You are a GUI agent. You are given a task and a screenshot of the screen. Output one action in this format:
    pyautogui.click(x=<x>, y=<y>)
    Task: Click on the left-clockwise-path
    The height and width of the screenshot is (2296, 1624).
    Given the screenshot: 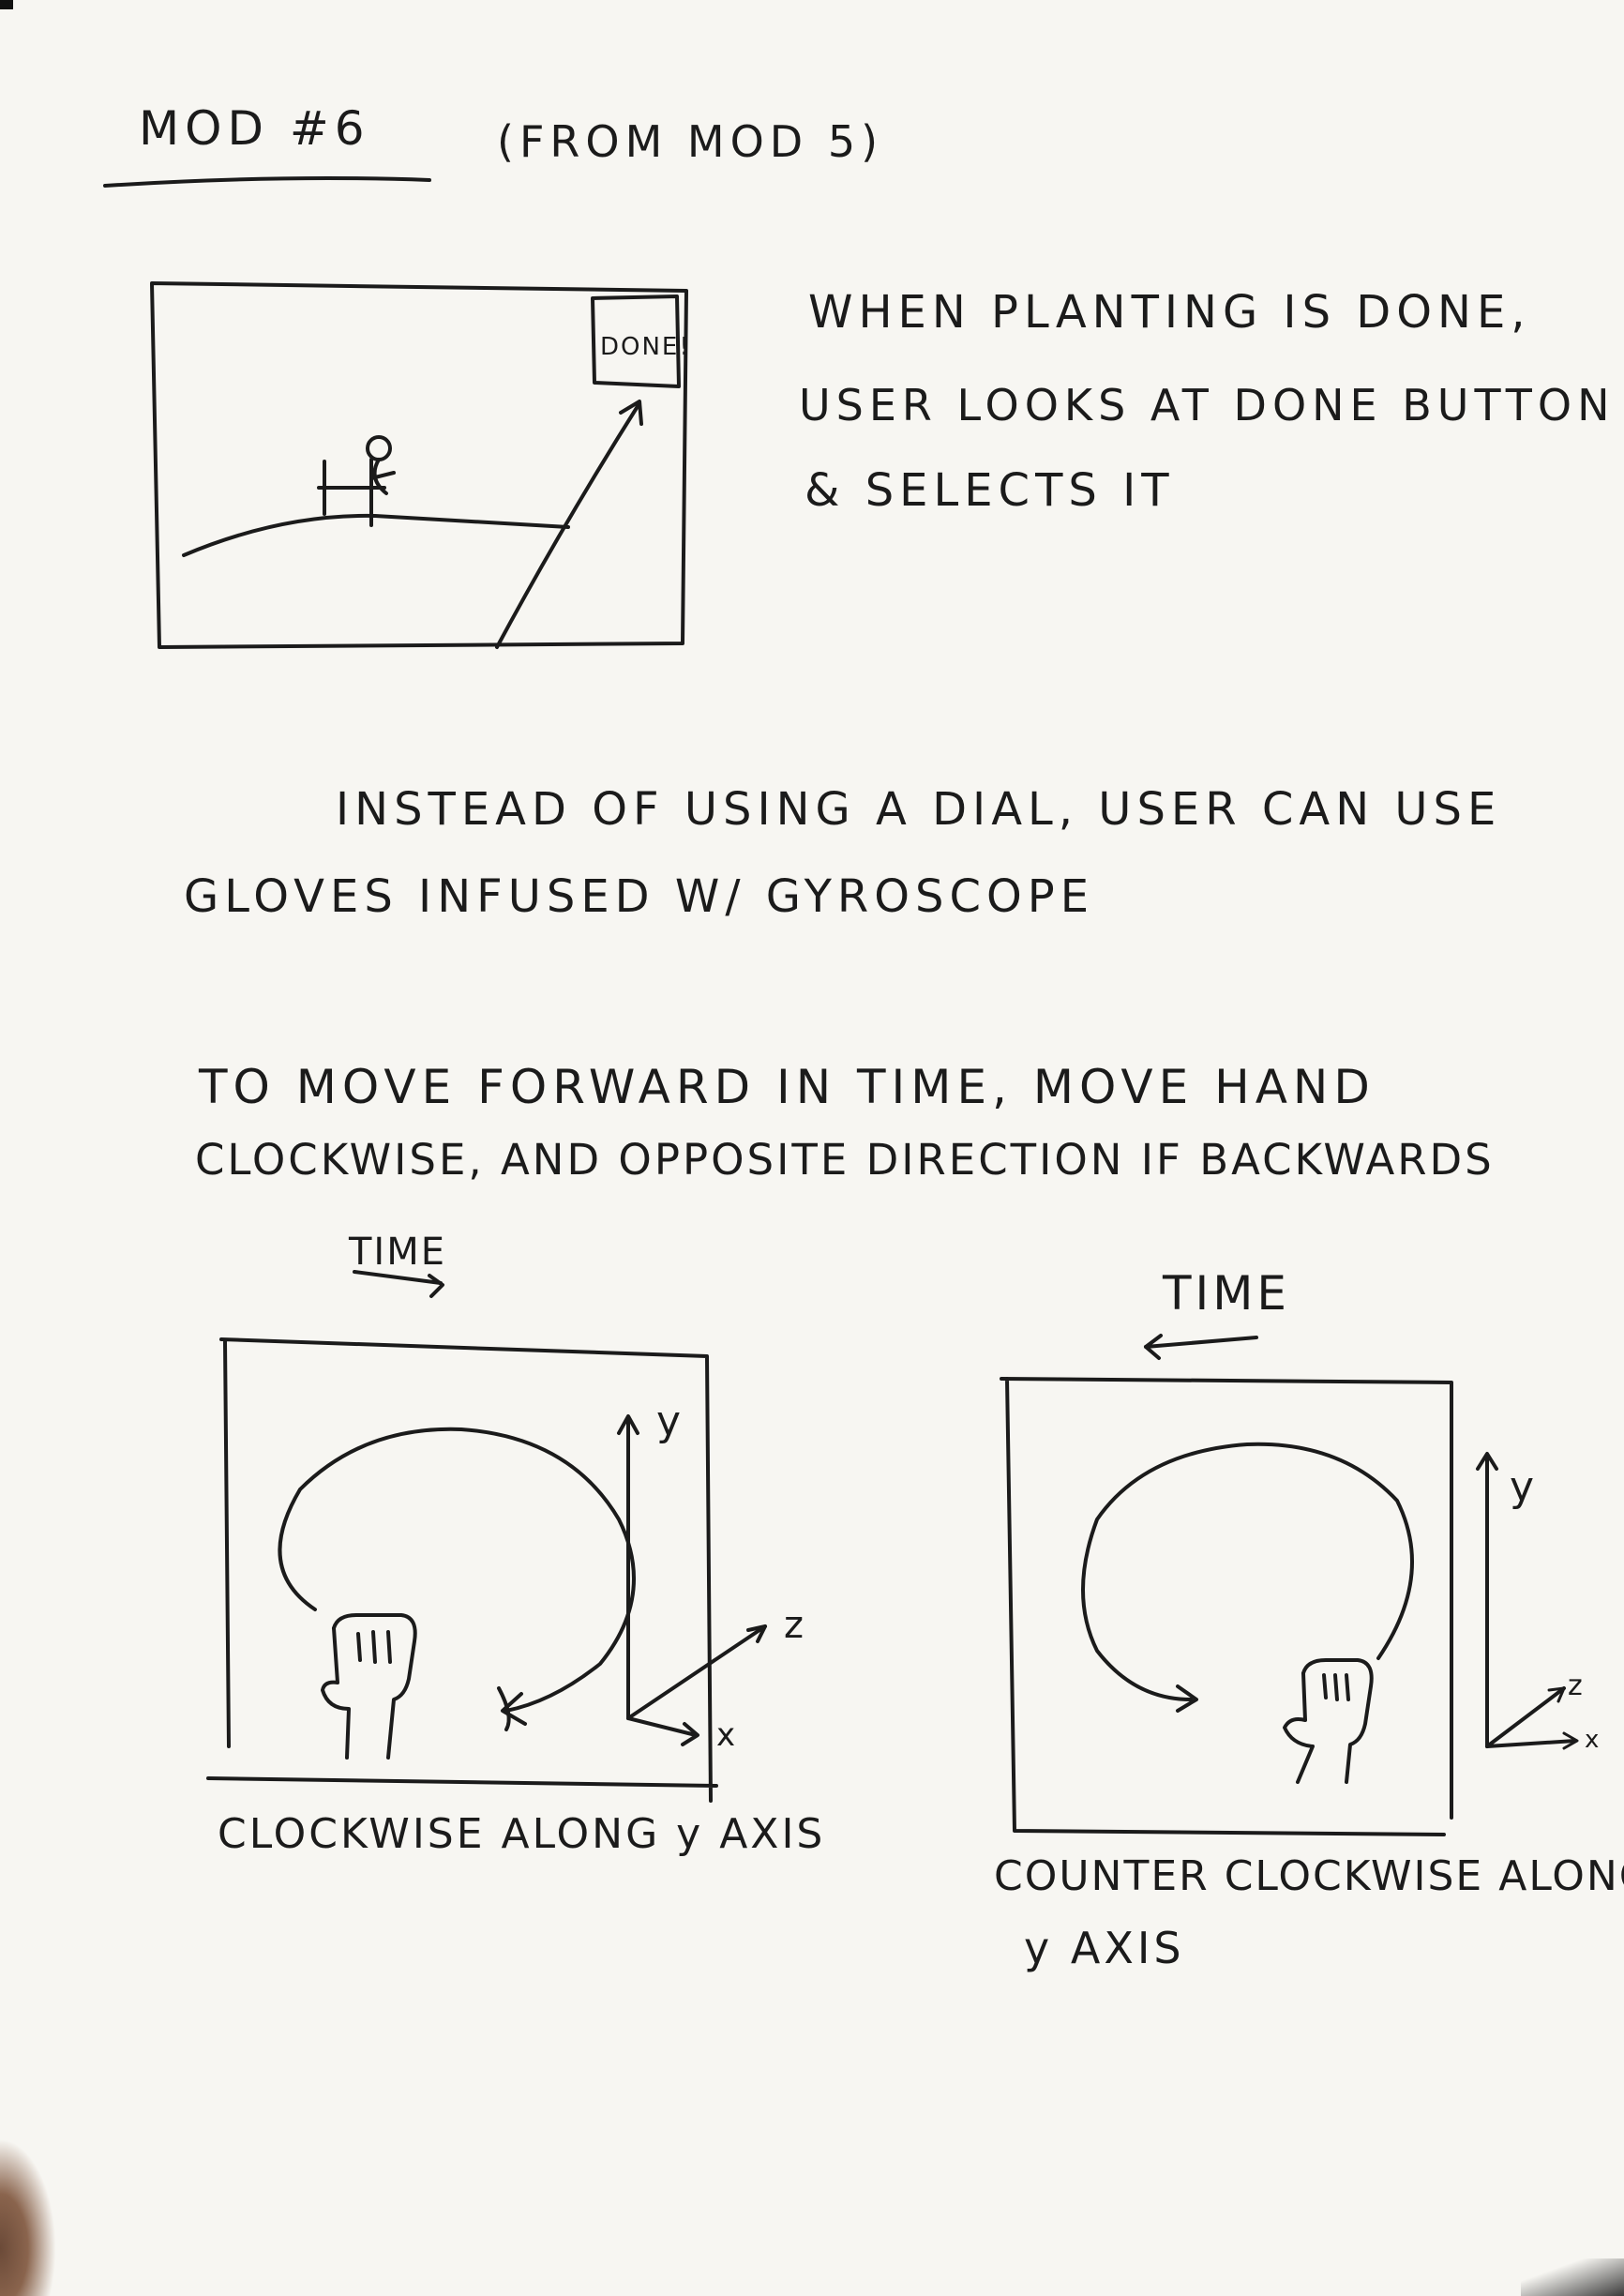 What is the action you would take?
    pyautogui.click(x=457, y=1570)
    